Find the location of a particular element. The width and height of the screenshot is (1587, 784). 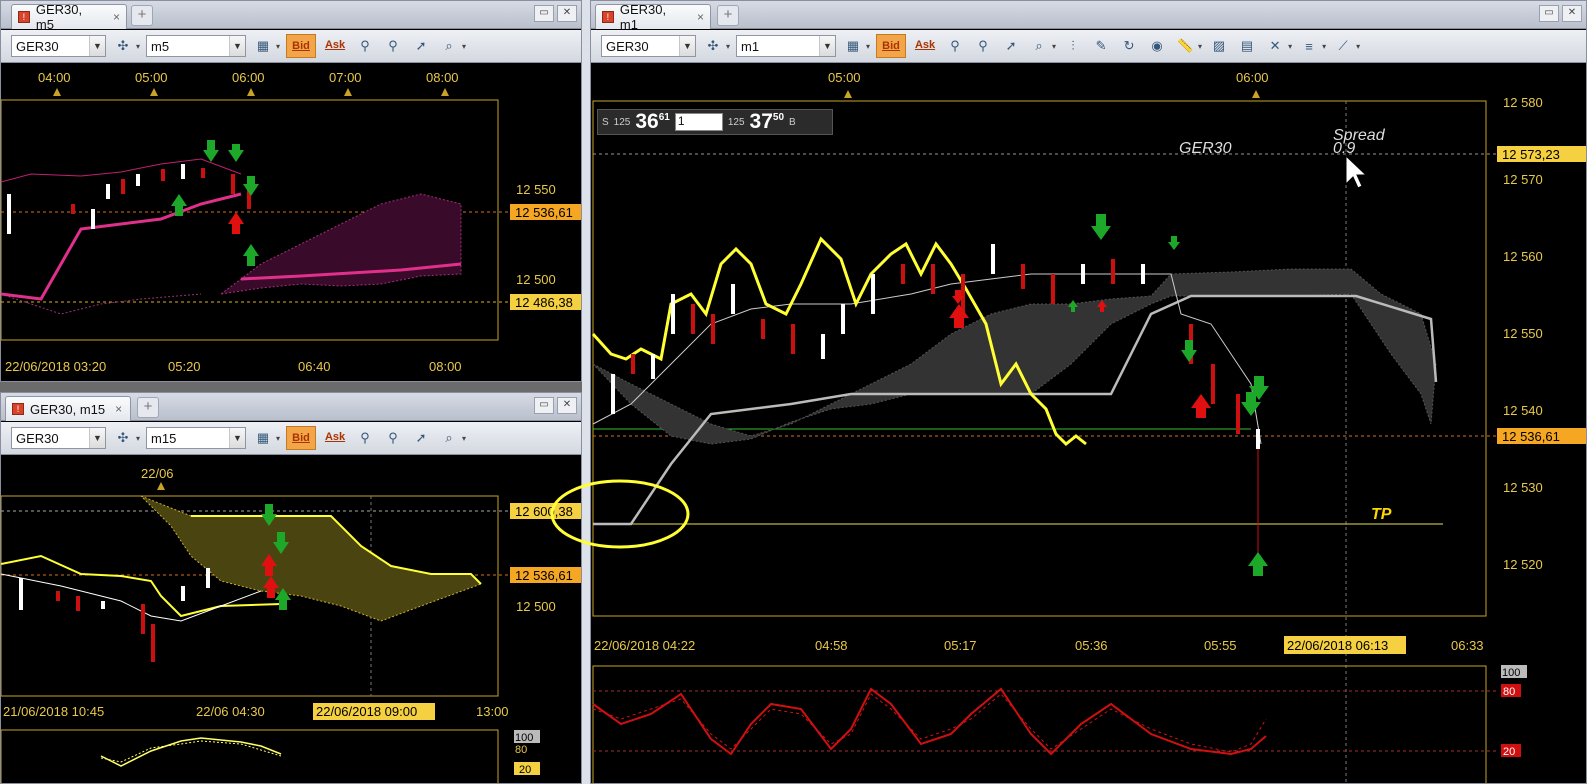

timeframe-value: m5 is located at coordinates (160, 46).